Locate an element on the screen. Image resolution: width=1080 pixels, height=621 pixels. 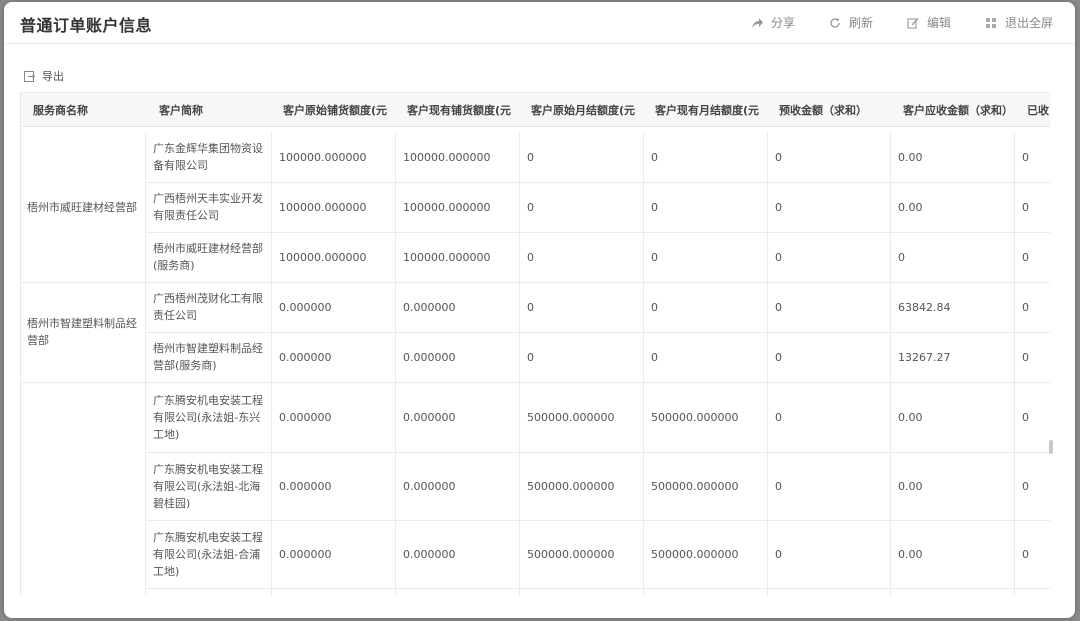
receivable-cell: 63842.84 is located at coordinates (924, 307).